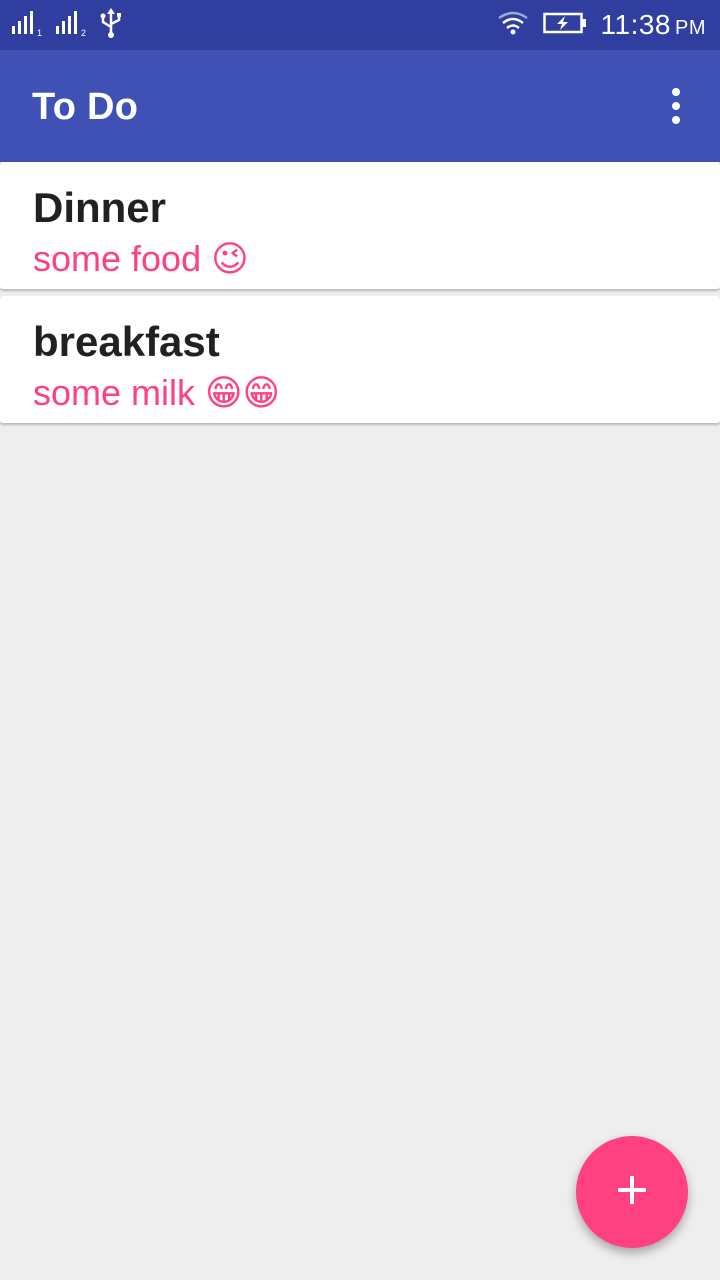  Describe the element at coordinates (564, 25) in the screenshot. I see `battery-charging-icon` at that location.